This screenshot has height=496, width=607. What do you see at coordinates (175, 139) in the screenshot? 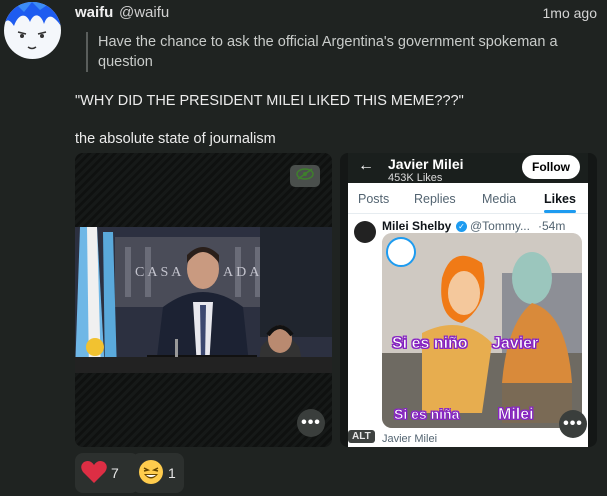
I see `post-text-line-2: the absolute state of journalism` at bounding box center [175, 139].